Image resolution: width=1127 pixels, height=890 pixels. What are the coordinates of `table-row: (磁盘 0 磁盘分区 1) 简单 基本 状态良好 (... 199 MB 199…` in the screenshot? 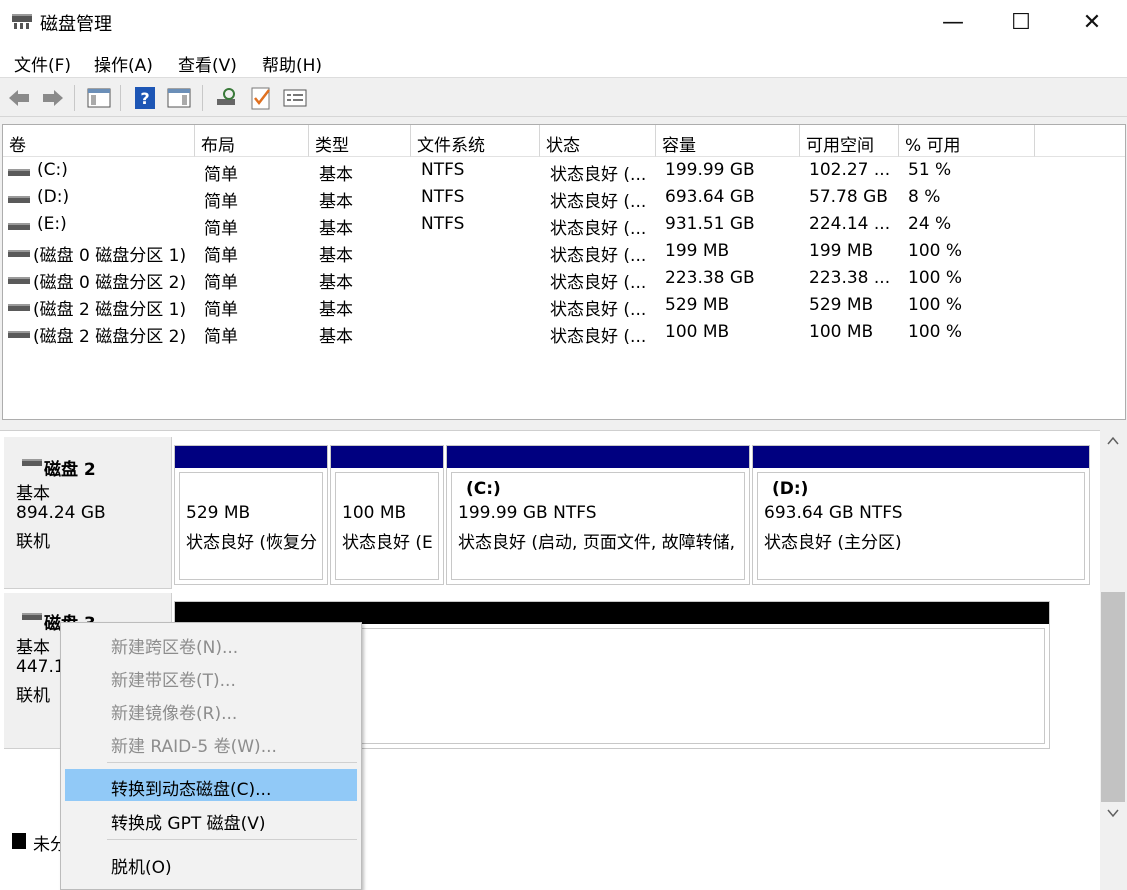 It's located at (564, 252).